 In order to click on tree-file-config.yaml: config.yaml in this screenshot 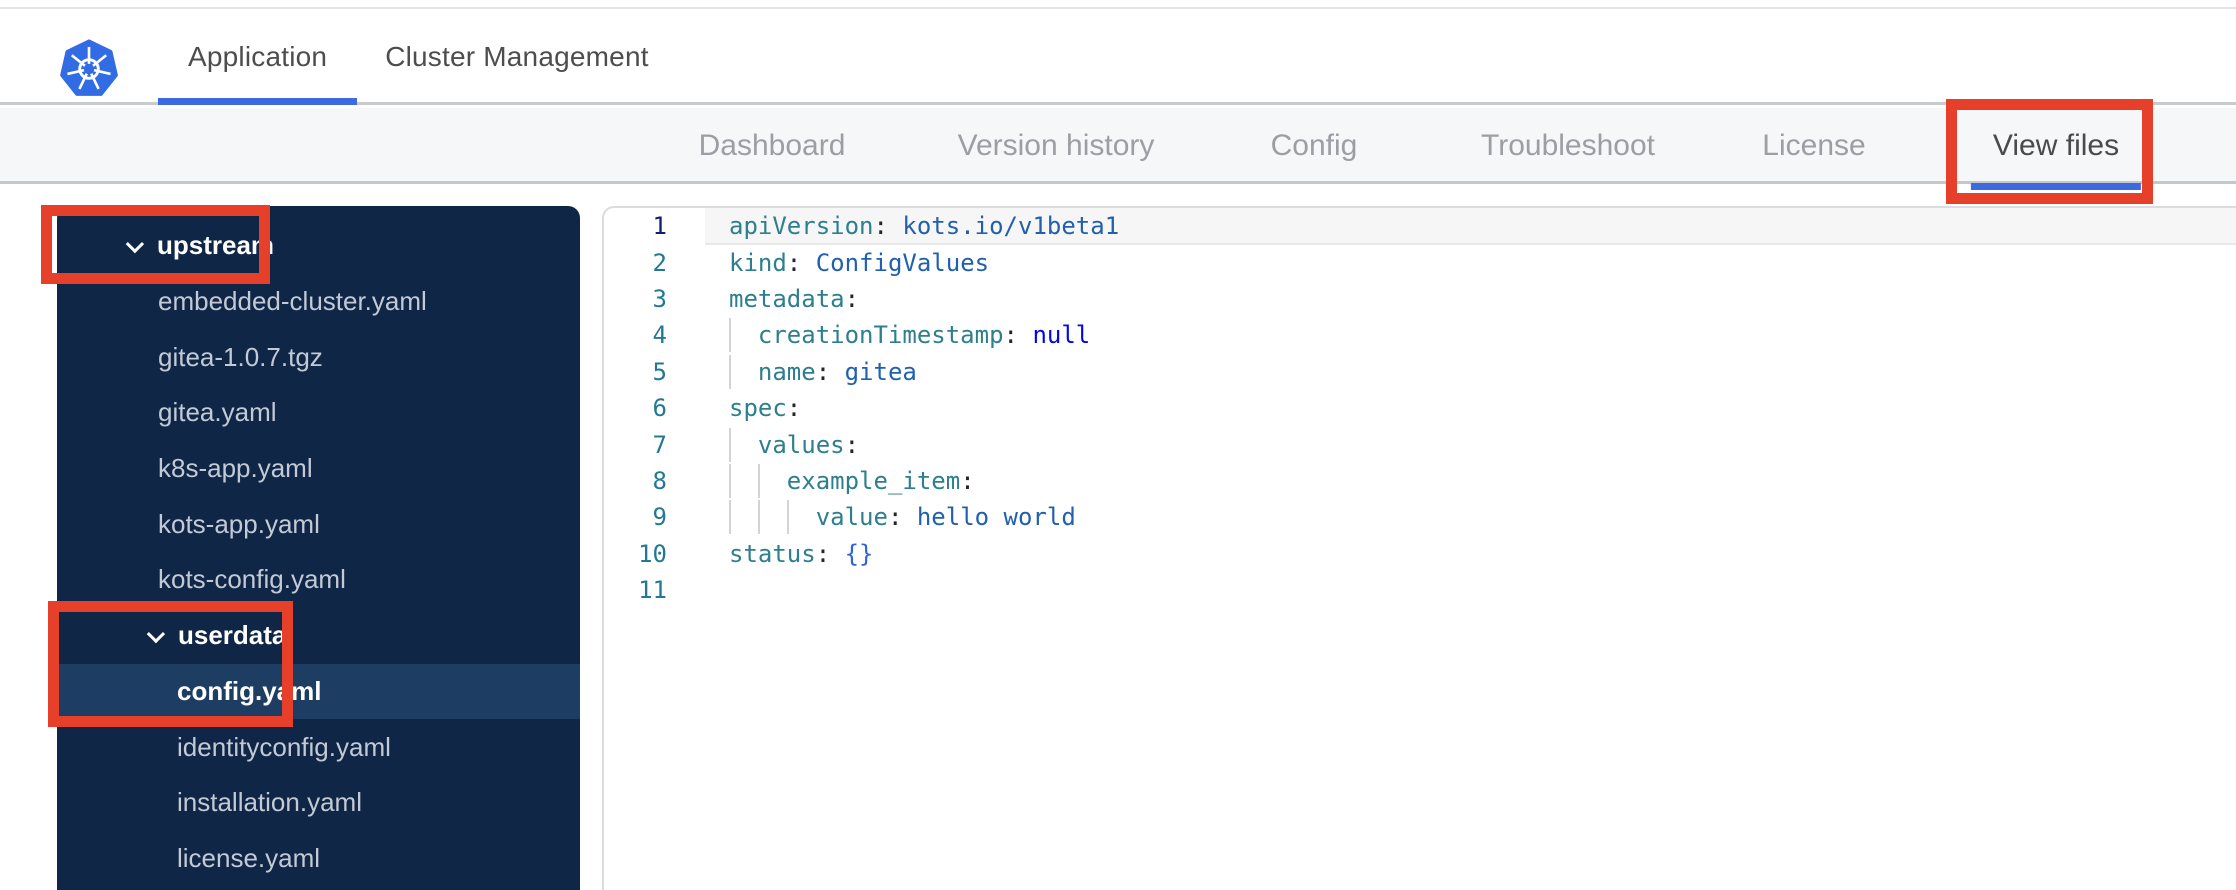, I will do `click(318, 691)`.